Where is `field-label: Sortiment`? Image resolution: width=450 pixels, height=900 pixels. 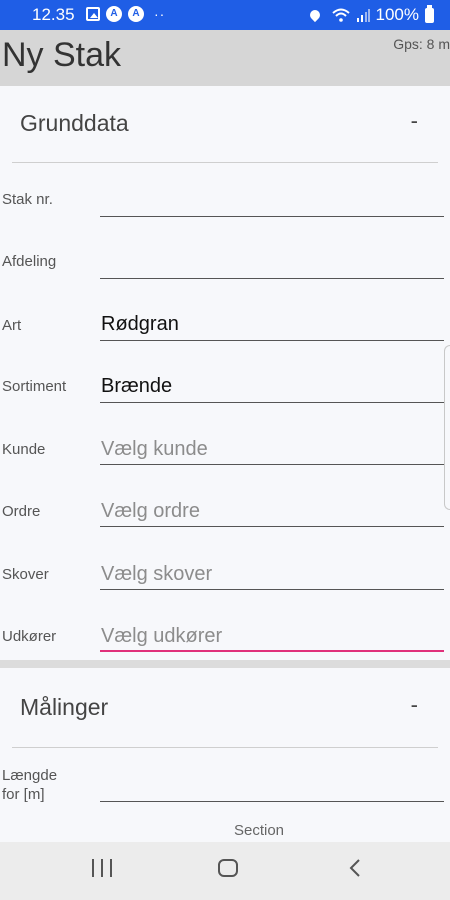 field-label: Sortiment is located at coordinates (34, 386).